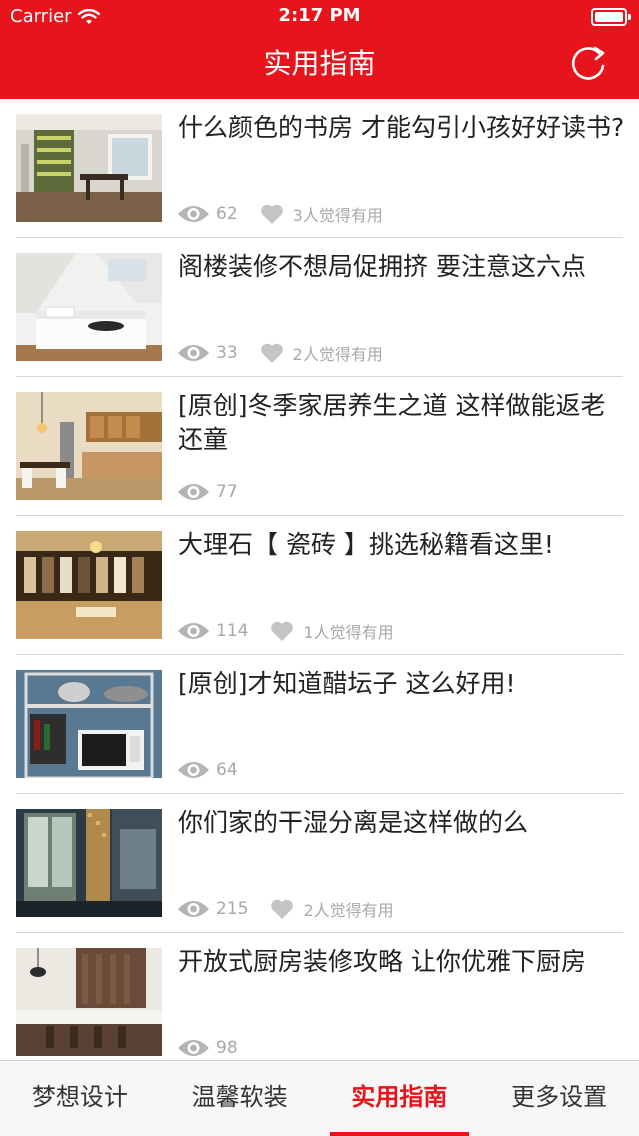 Image resolution: width=639 pixels, height=1136 pixels. I want to click on page-title: 实用指南, so click(319, 63).